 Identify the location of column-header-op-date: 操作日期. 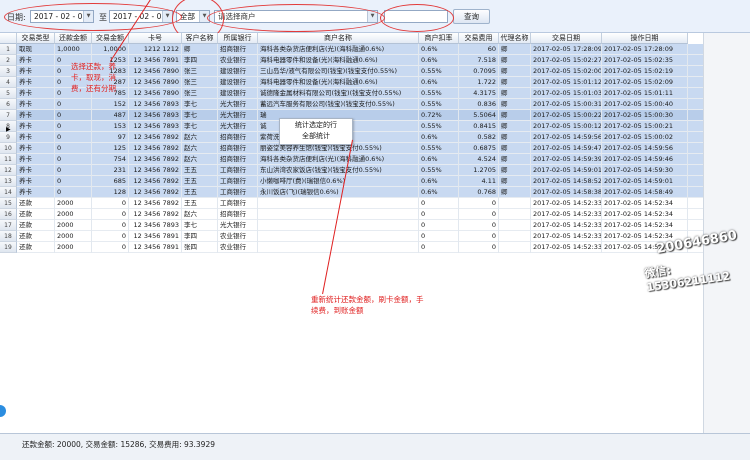
(645, 38).